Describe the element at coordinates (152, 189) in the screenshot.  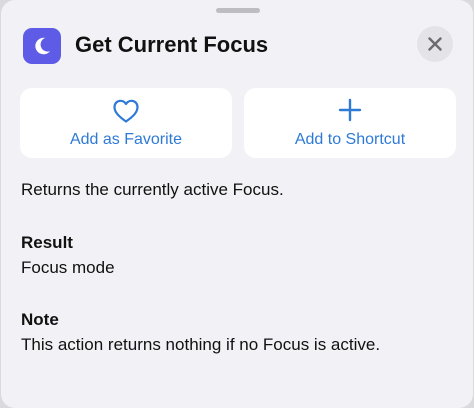
I see `action-description: Returns the currently active Focus.` at that location.